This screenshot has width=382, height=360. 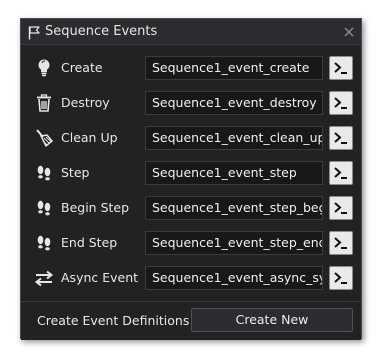 I want to click on swap-arrows-icon, so click(x=44, y=278).